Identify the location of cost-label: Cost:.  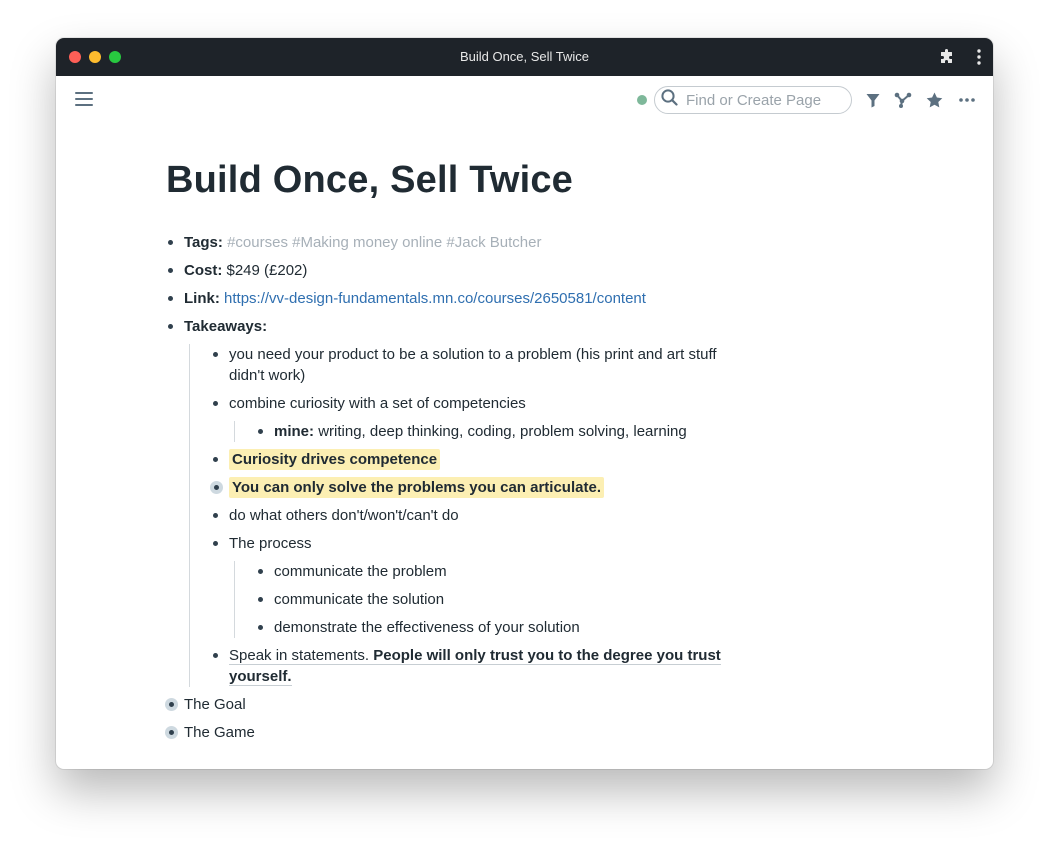
(203, 270).